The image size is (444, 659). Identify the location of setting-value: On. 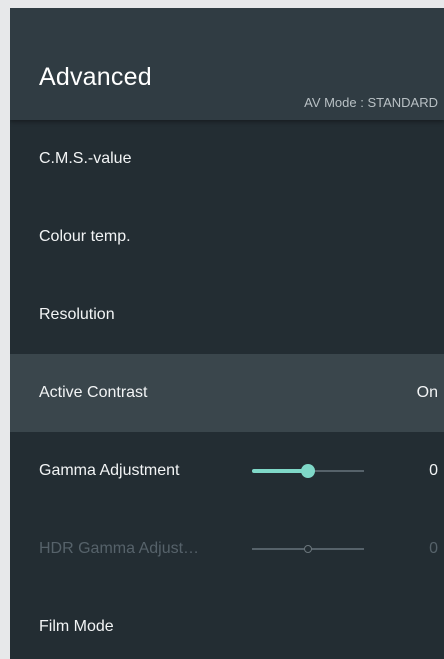
(427, 392).